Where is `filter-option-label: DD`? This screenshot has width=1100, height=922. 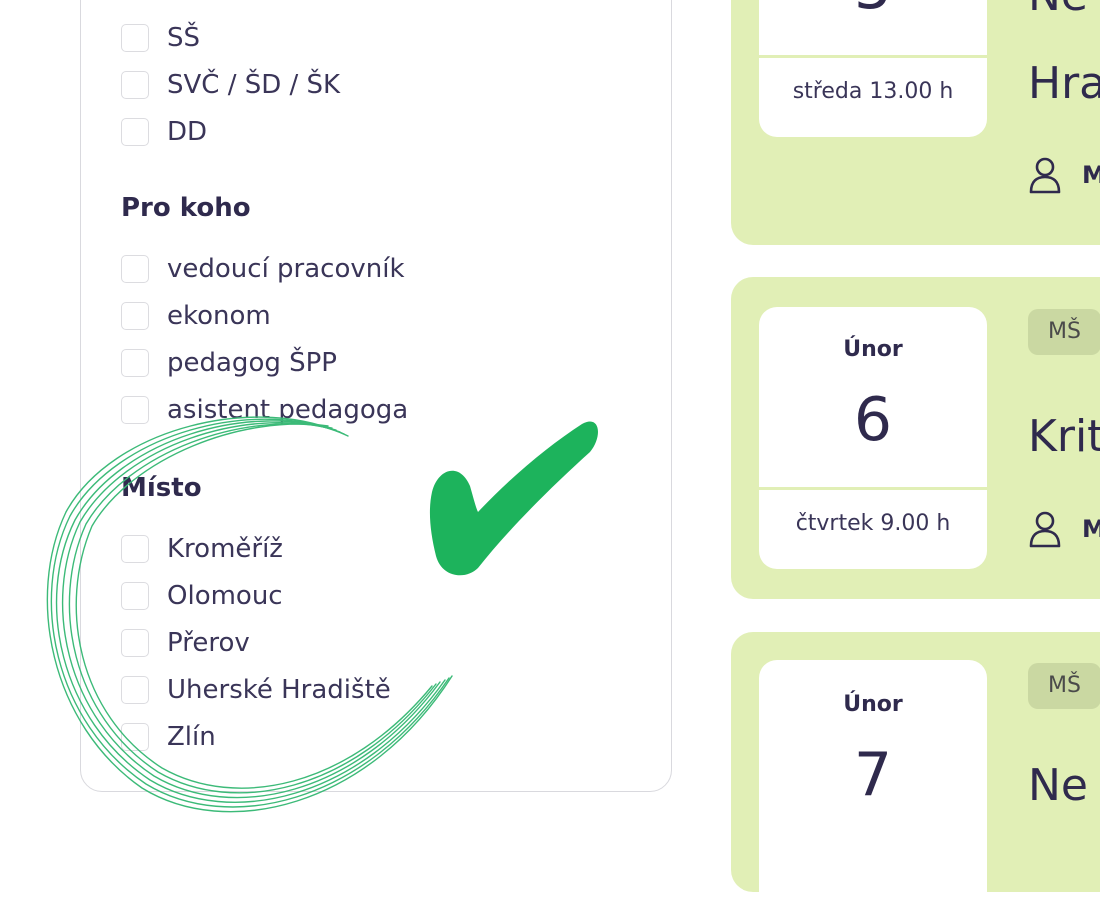 filter-option-label: DD is located at coordinates (187, 131).